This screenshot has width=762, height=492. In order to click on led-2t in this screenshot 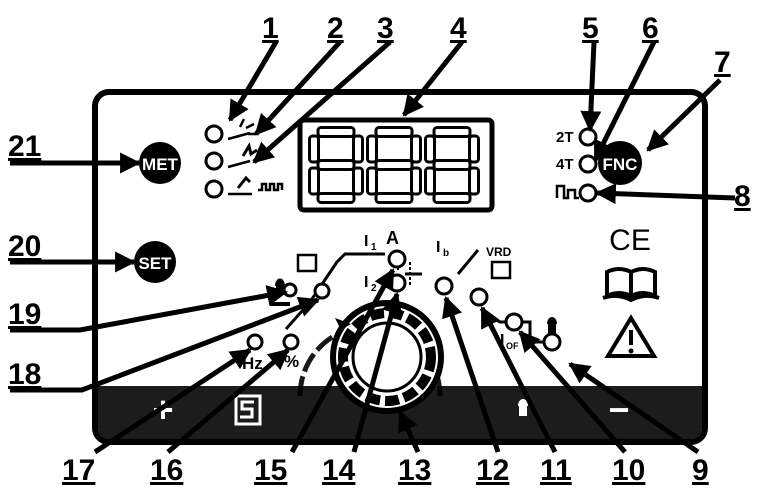, I will do `click(588, 137)`.